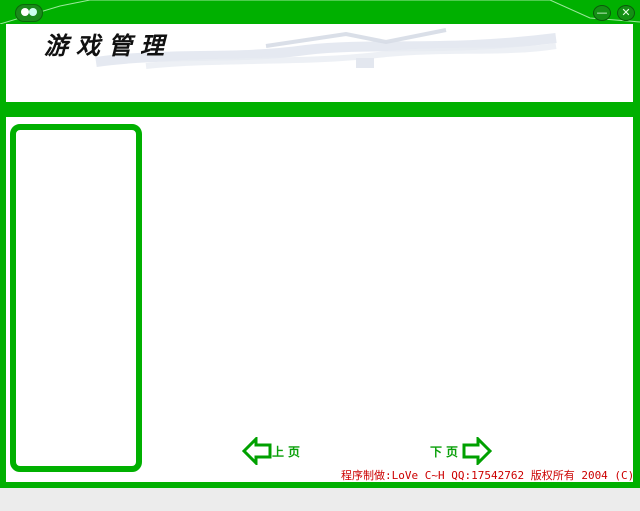  Describe the element at coordinates (108, 45) in the screenshot. I see `page-title: 游戏管理` at that location.